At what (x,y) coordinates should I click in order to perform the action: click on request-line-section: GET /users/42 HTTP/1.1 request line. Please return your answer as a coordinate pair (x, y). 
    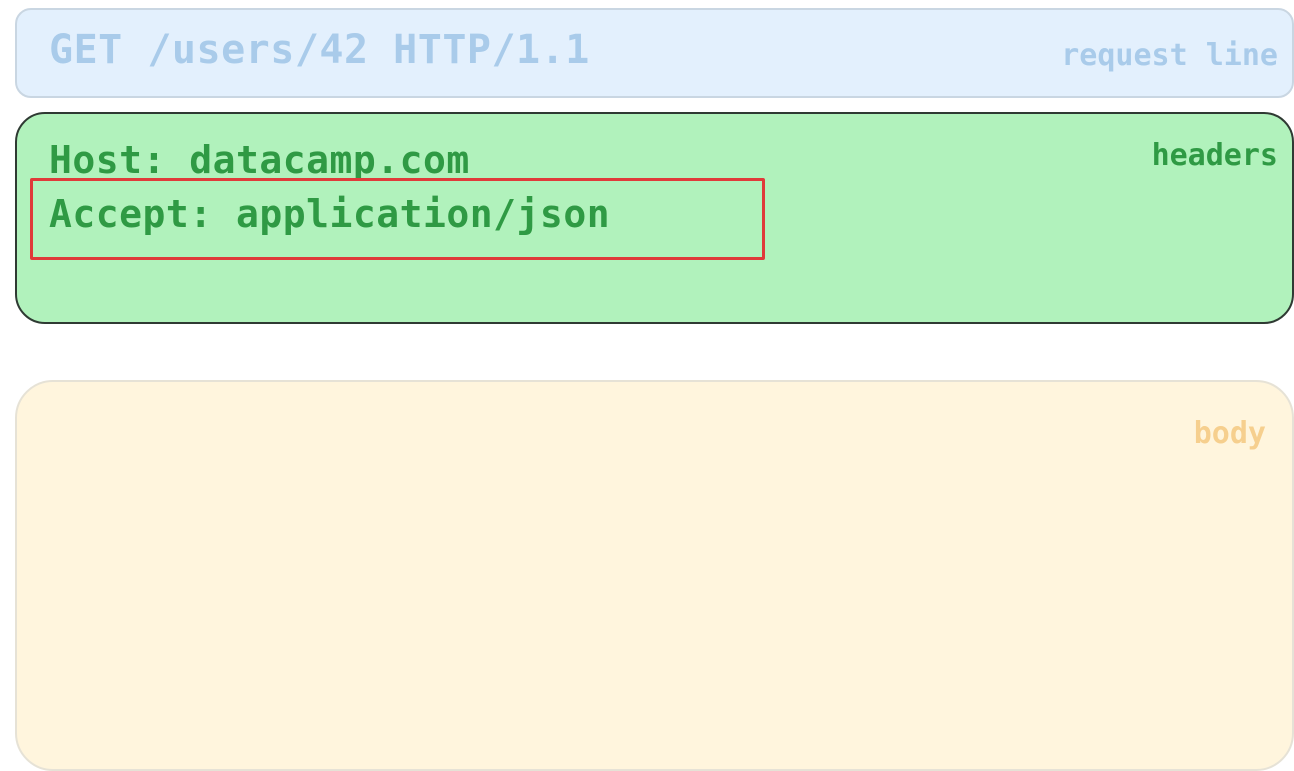
    Looking at the image, I should click on (654, 53).